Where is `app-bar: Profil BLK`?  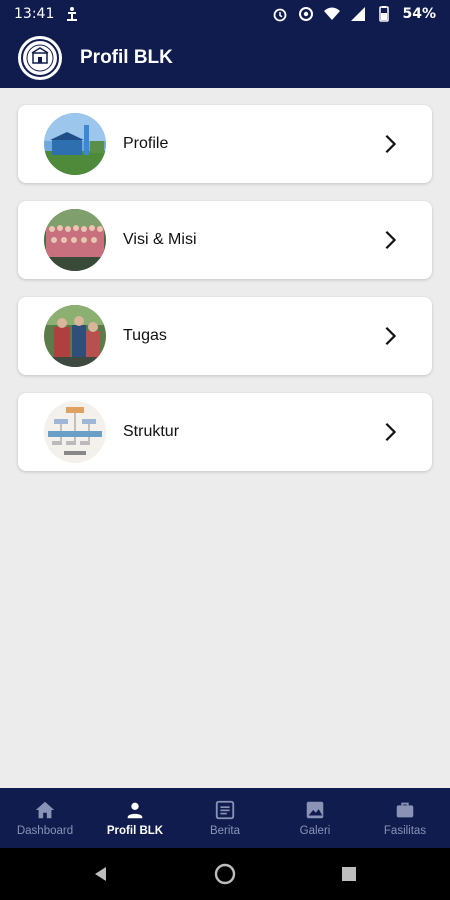
app-bar: Profil BLK is located at coordinates (225, 58).